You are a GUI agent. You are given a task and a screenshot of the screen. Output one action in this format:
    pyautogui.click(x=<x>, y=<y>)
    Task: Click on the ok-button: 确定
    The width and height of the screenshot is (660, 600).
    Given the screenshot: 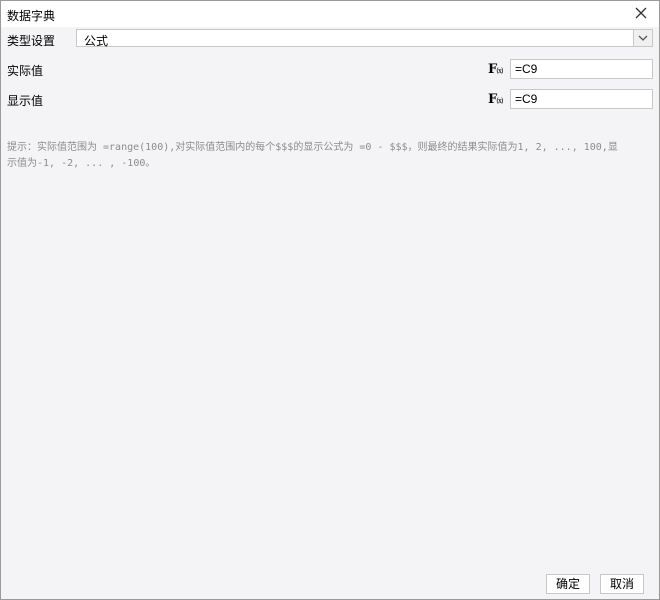 What is the action you would take?
    pyautogui.click(x=568, y=584)
    